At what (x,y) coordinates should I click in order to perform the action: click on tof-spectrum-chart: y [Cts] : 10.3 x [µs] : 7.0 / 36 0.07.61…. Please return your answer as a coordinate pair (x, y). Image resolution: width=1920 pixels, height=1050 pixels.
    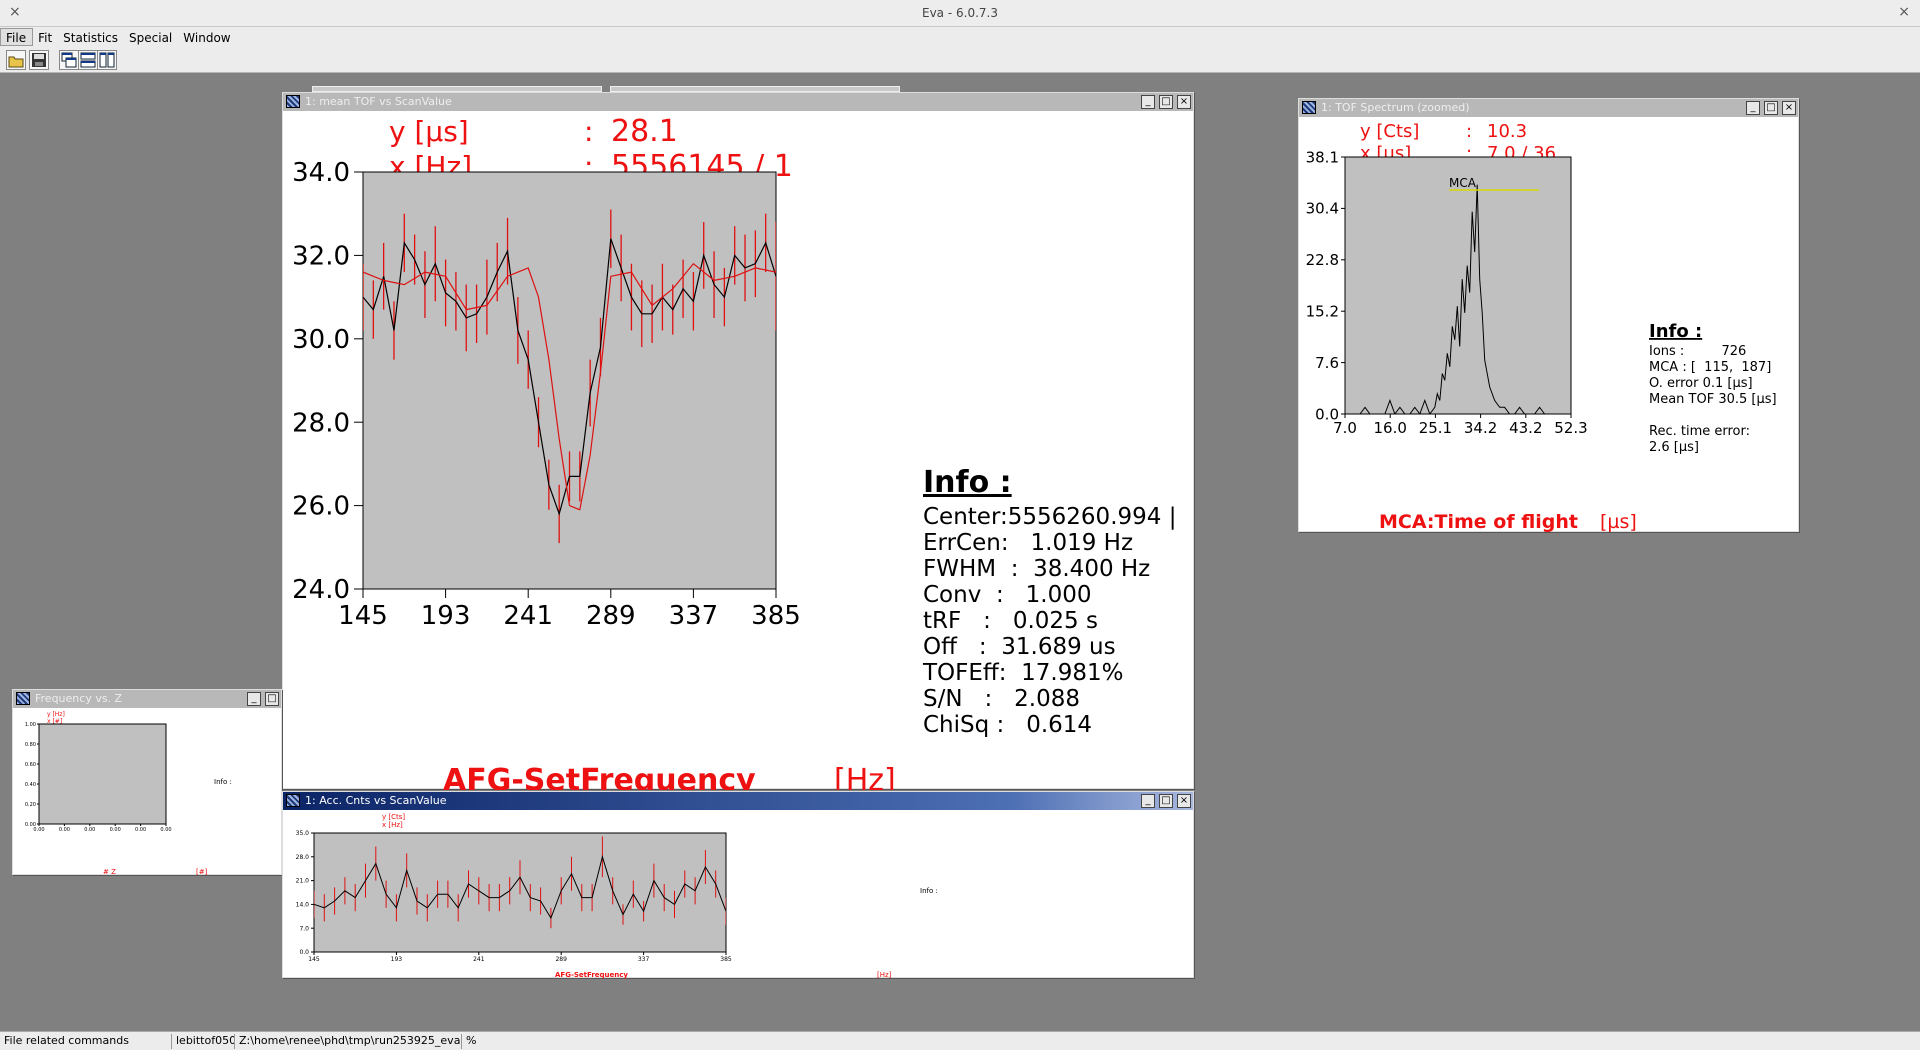
    Looking at the image, I should click on (1549, 325).